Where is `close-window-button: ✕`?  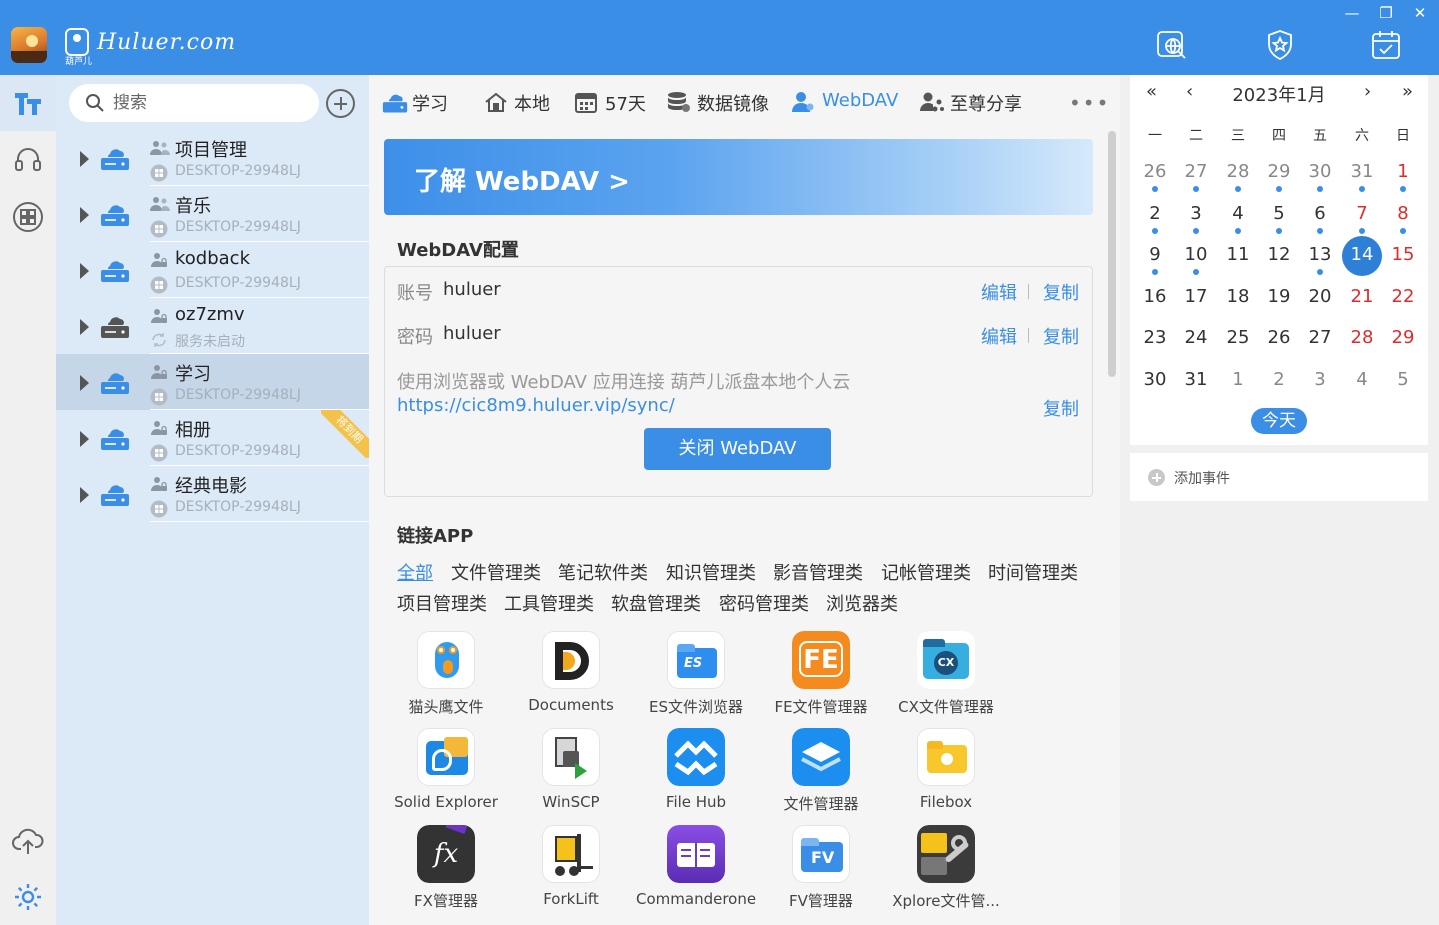 close-window-button: ✕ is located at coordinates (1420, 13).